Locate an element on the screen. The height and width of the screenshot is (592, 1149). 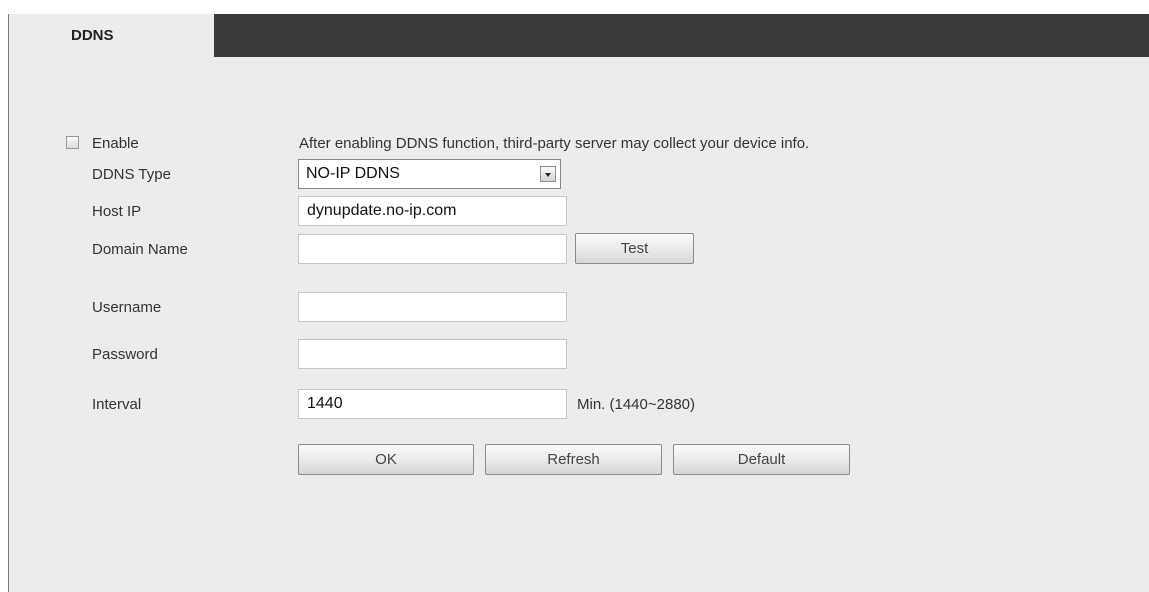
domain-name-label: Domain Name is located at coordinates (140, 249).